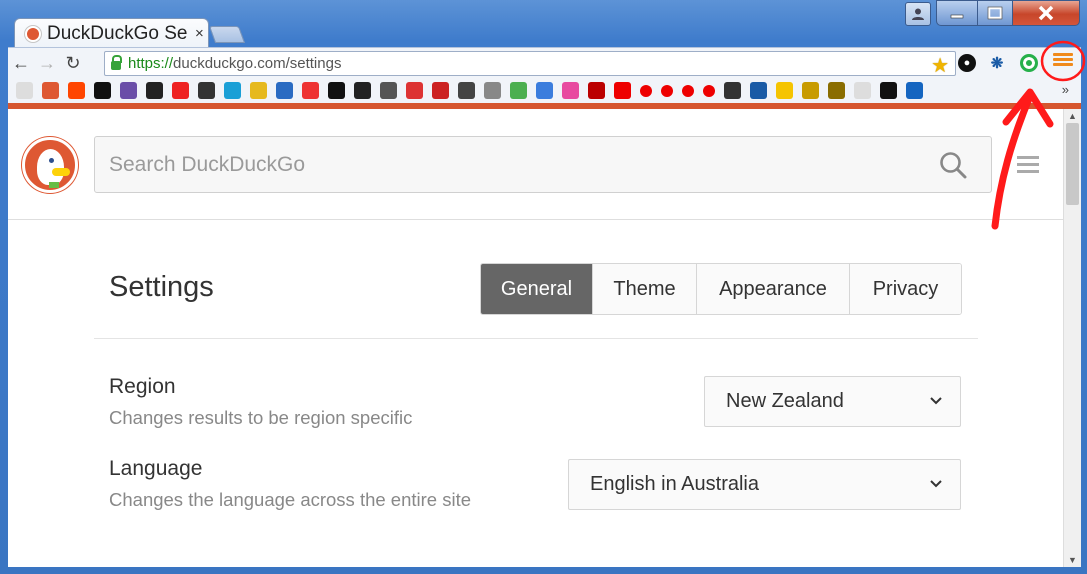 The image size is (1087, 574). What do you see at coordinates (530, 64) in the screenshot?
I see `address-bar: https:// duckduckgo.com/settings ★` at bounding box center [530, 64].